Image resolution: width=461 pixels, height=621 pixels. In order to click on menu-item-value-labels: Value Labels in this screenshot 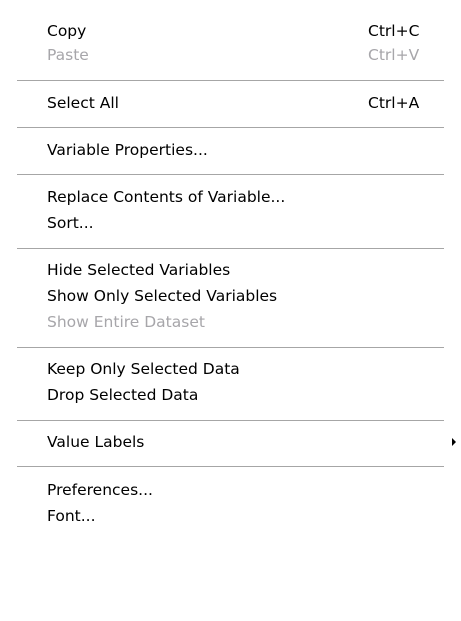, I will do `click(254, 442)`.